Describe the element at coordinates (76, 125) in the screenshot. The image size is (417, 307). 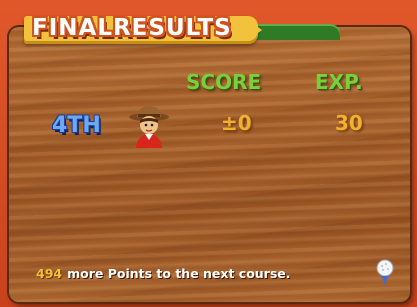
I see `player-rank: 4TH` at that location.